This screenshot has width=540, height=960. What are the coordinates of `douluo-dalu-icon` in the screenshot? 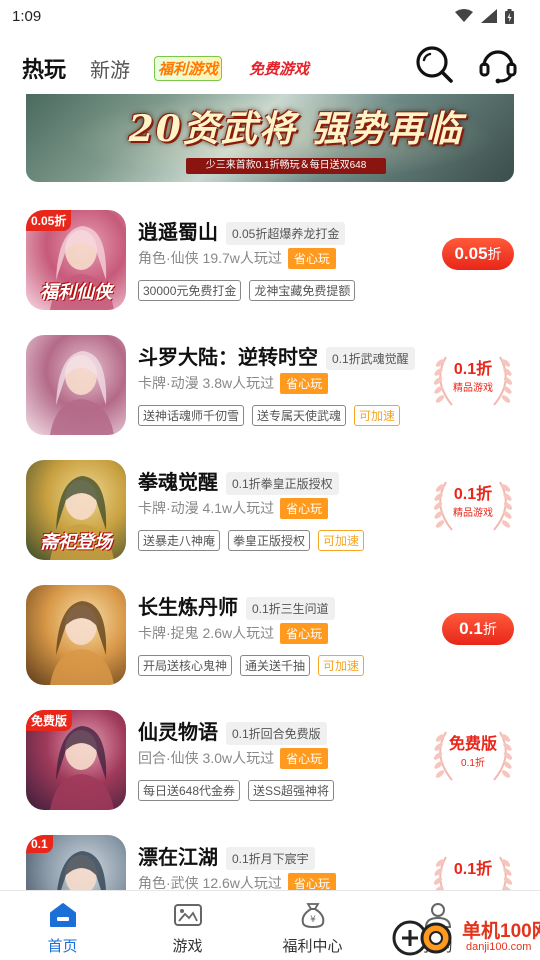 It's located at (76, 385).